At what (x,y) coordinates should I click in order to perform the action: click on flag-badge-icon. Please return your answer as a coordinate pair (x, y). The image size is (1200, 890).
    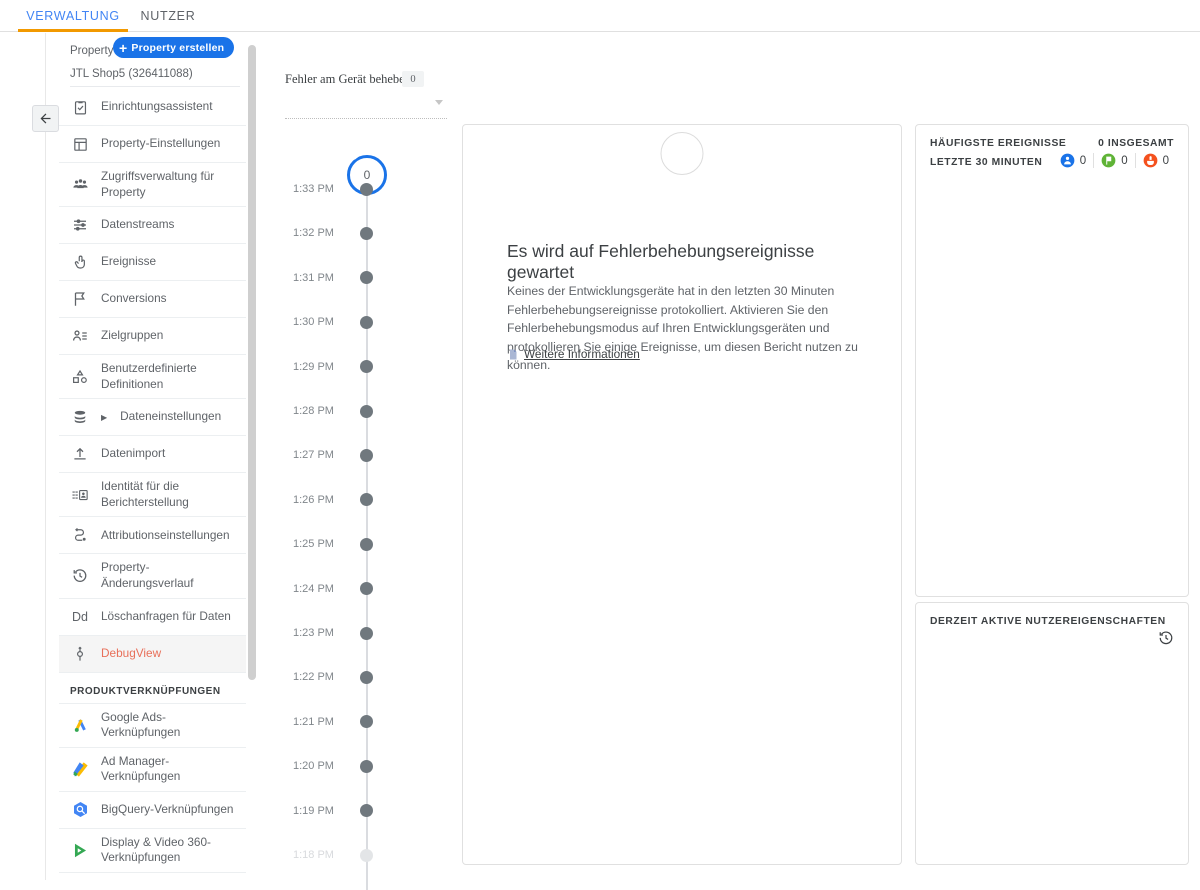
    Looking at the image, I should click on (1108, 160).